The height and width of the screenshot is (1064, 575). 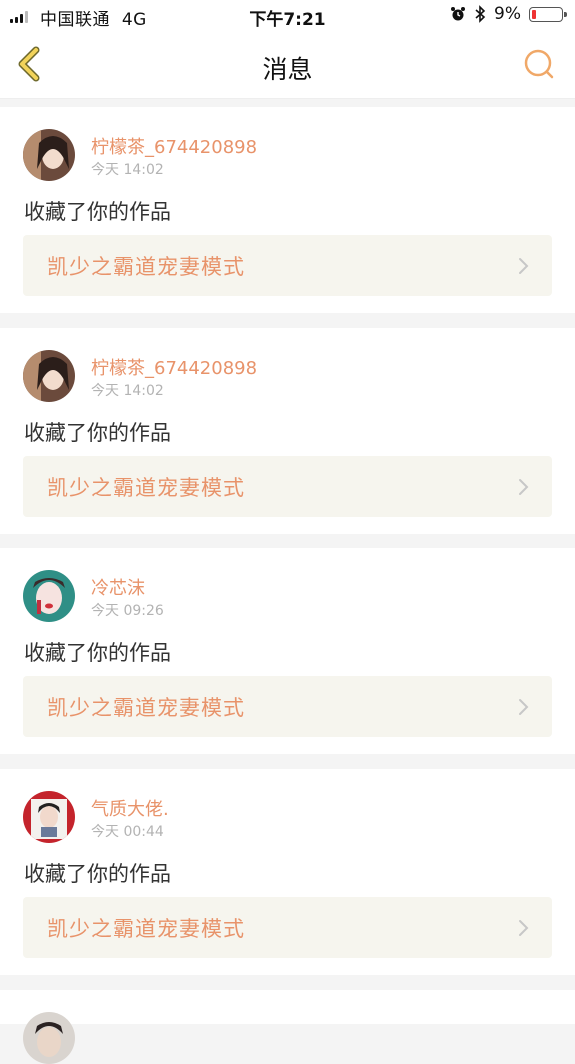 I want to click on status-right-icons: 9%, so click(x=508, y=14).